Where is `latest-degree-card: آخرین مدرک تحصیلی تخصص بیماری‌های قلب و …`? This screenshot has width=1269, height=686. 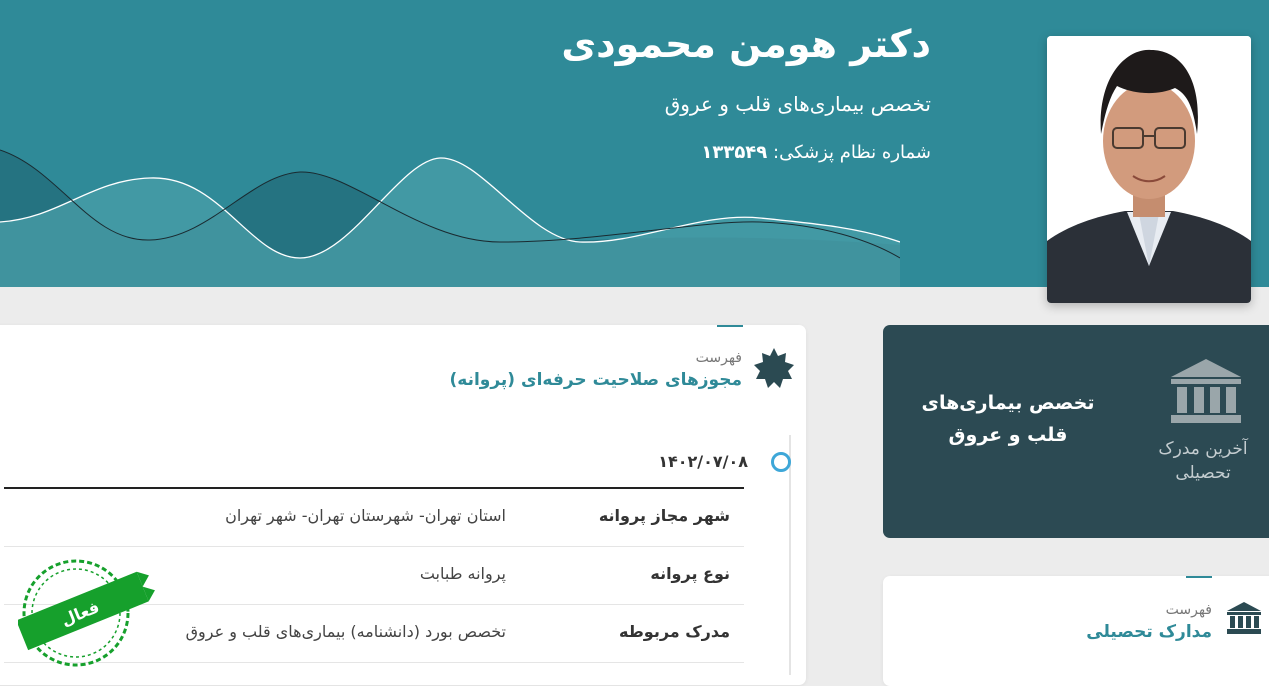 latest-degree-card: آخرین مدرک تحصیلی تخصص بیماری‌های قلب و … is located at coordinates (1076, 431).